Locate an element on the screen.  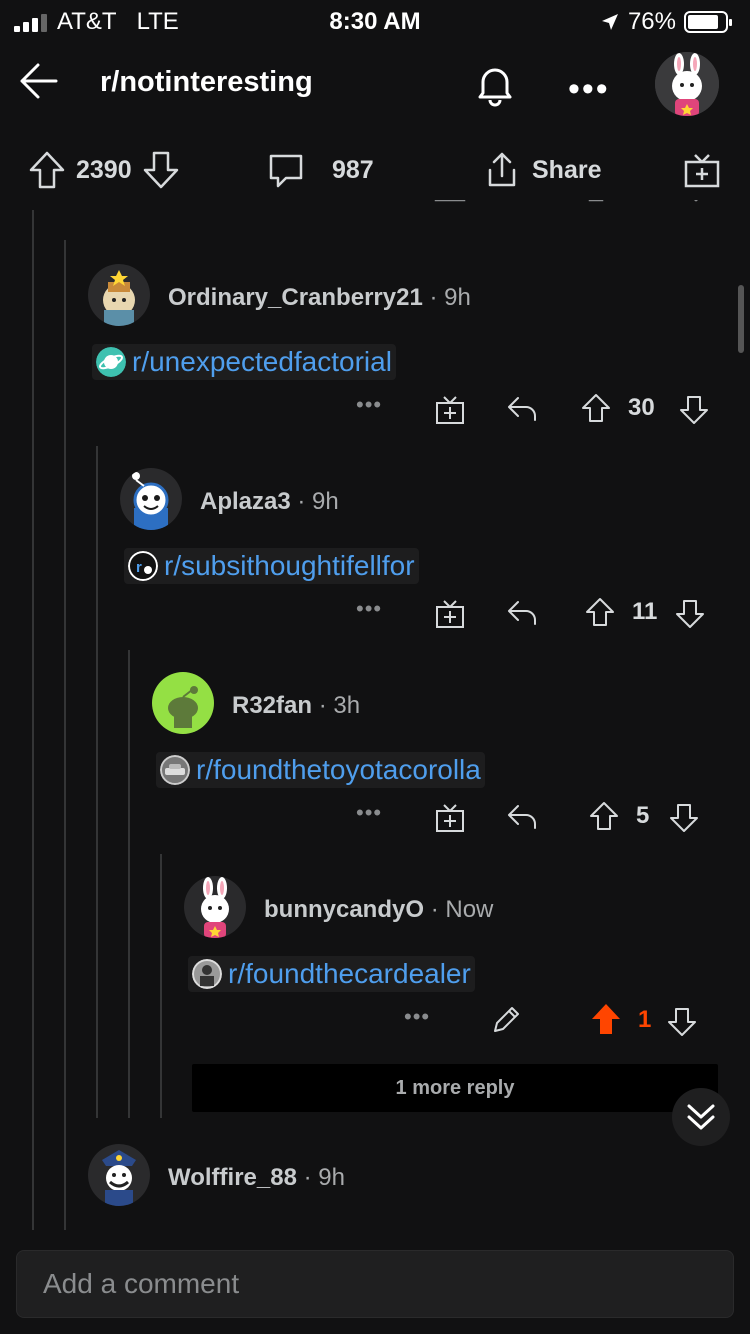
svg-text: r is located at coordinates (139, 567).